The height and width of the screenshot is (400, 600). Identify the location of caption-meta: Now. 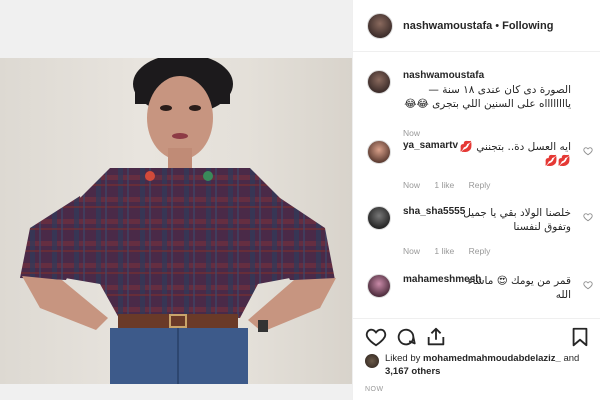
(417, 133).